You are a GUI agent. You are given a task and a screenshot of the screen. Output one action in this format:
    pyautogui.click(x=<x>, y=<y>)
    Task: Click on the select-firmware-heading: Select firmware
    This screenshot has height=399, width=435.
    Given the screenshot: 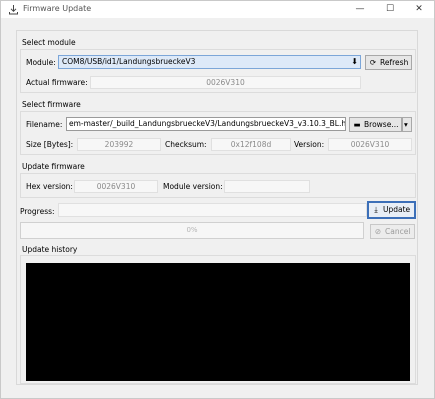 What is the action you would take?
    pyautogui.click(x=51, y=104)
    